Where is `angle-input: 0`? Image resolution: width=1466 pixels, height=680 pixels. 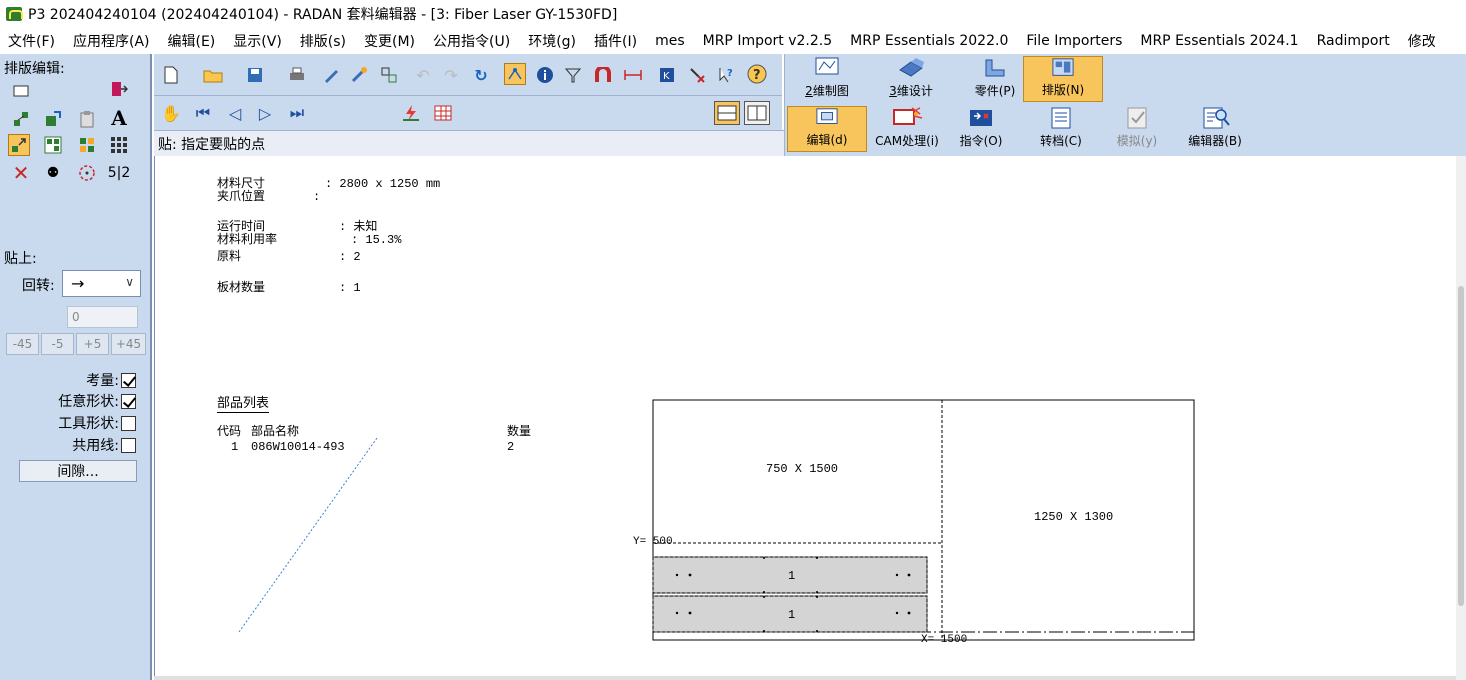
angle-input: 0 is located at coordinates (102, 317).